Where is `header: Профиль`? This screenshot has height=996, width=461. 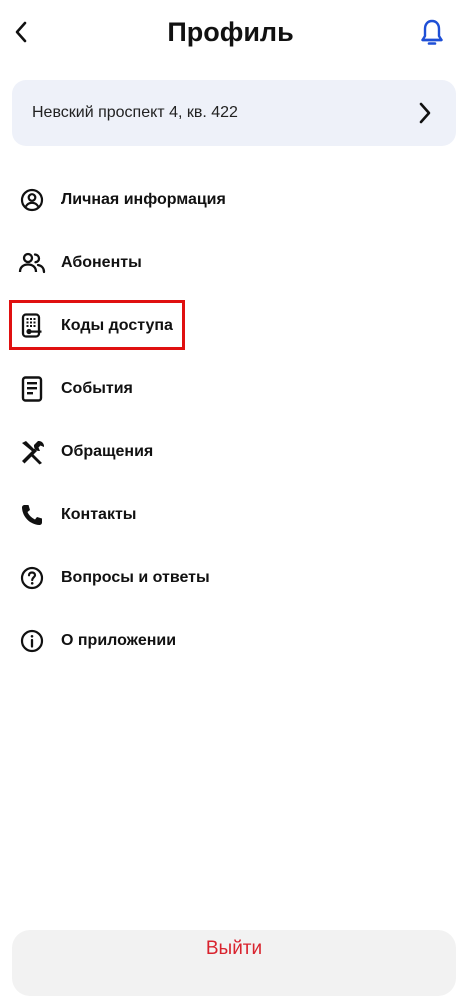
header: Профиль is located at coordinates (230, 35).